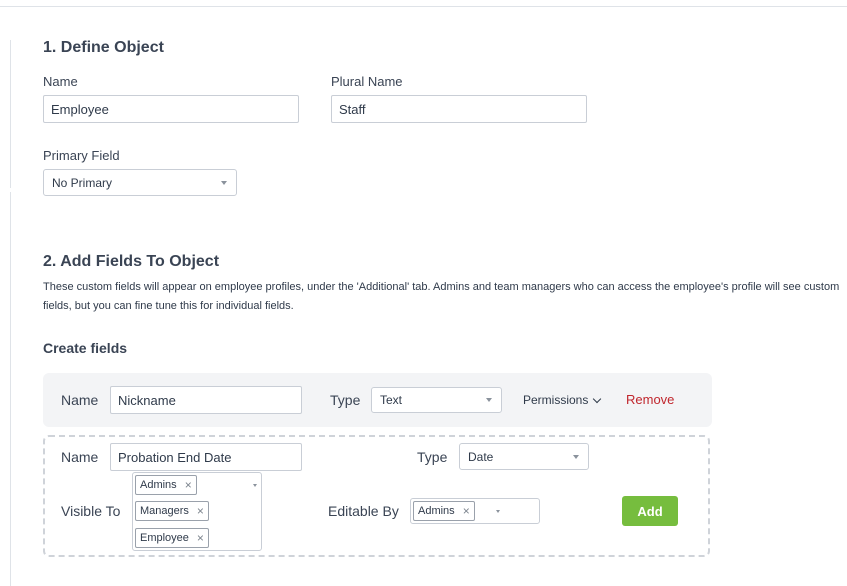 The height and width of the screenshot is (586, 847). Describe the element at coordinates (164, 538) in the screenshot. I see `tag-label: Employee` at that location.